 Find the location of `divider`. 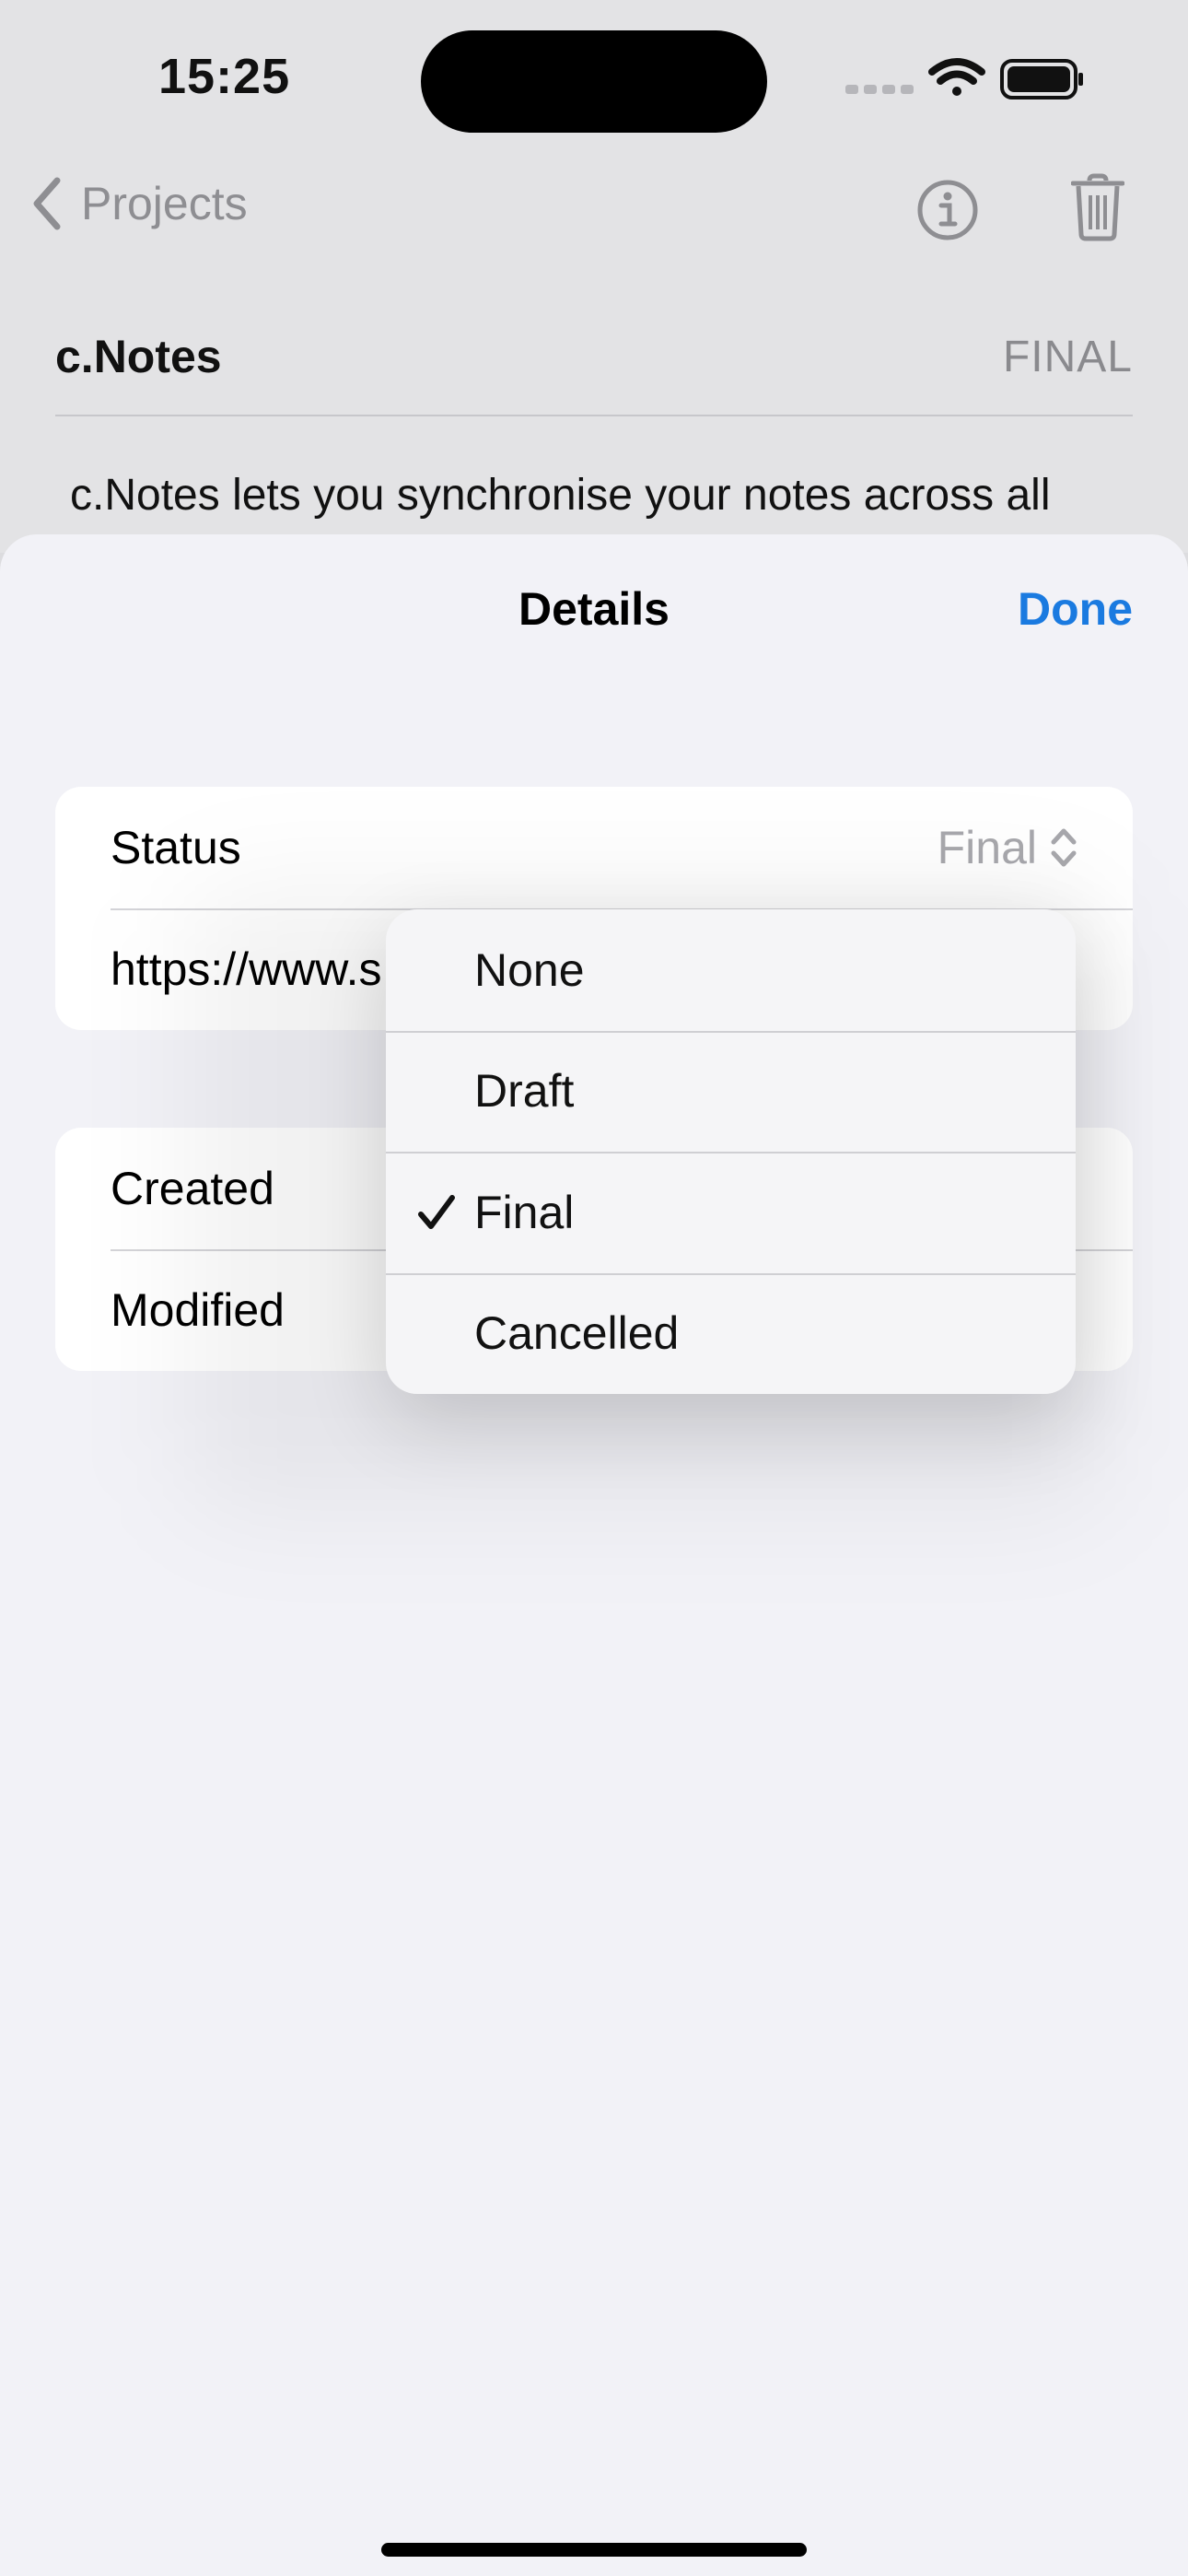

divider is located at coordinates (594, 415).